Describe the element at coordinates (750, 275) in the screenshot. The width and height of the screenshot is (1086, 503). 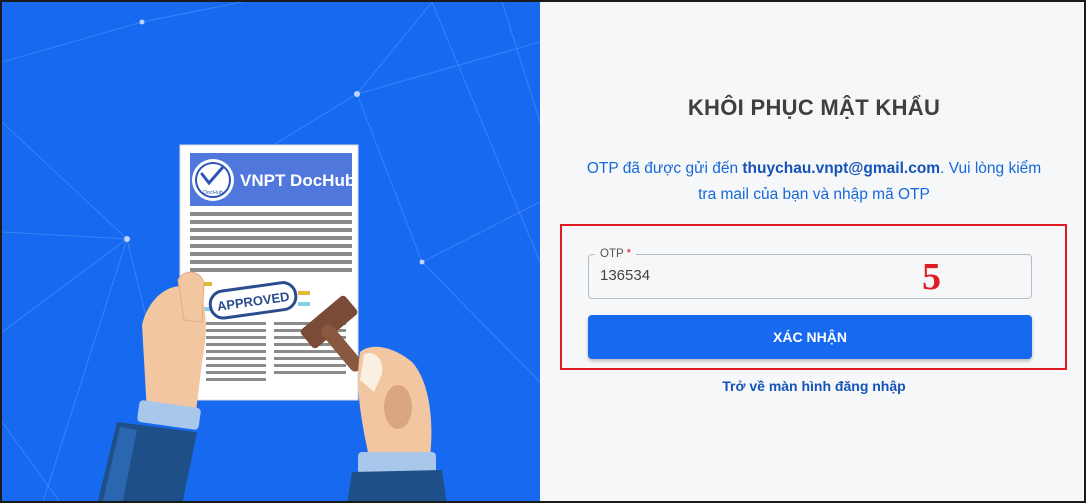
I see `otp-input` at that location.